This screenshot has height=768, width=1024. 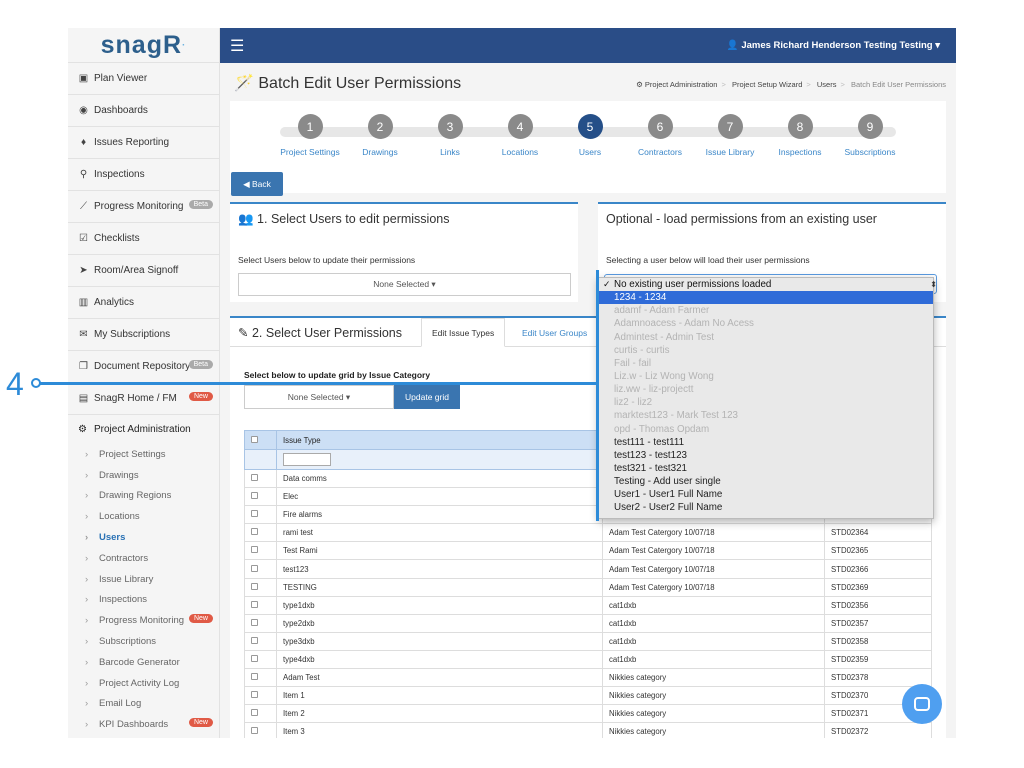 I want to click on wizard-step-project-settings: 1 Project Settings, so click(x=310, y=135).